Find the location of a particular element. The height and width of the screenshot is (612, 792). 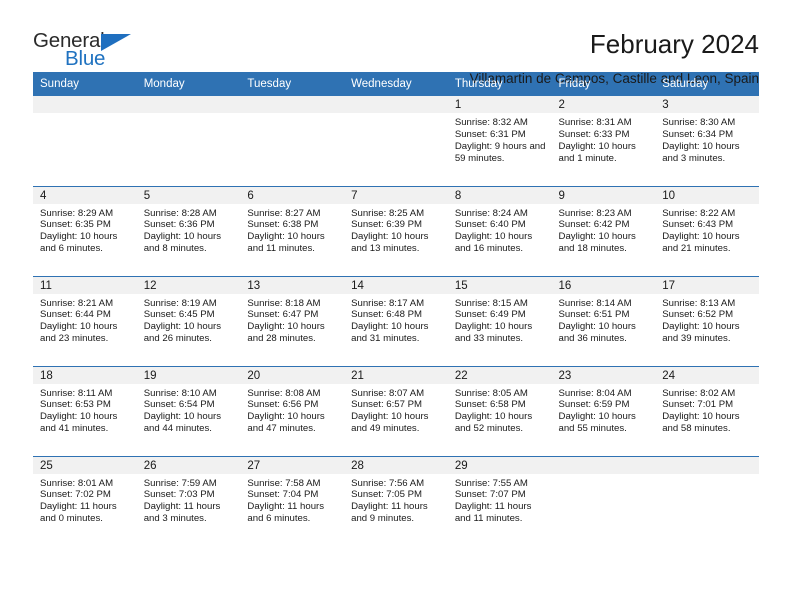

daylight-text: Daylight: 10 hours and 1 minute. is located at coordinates (597, 152).